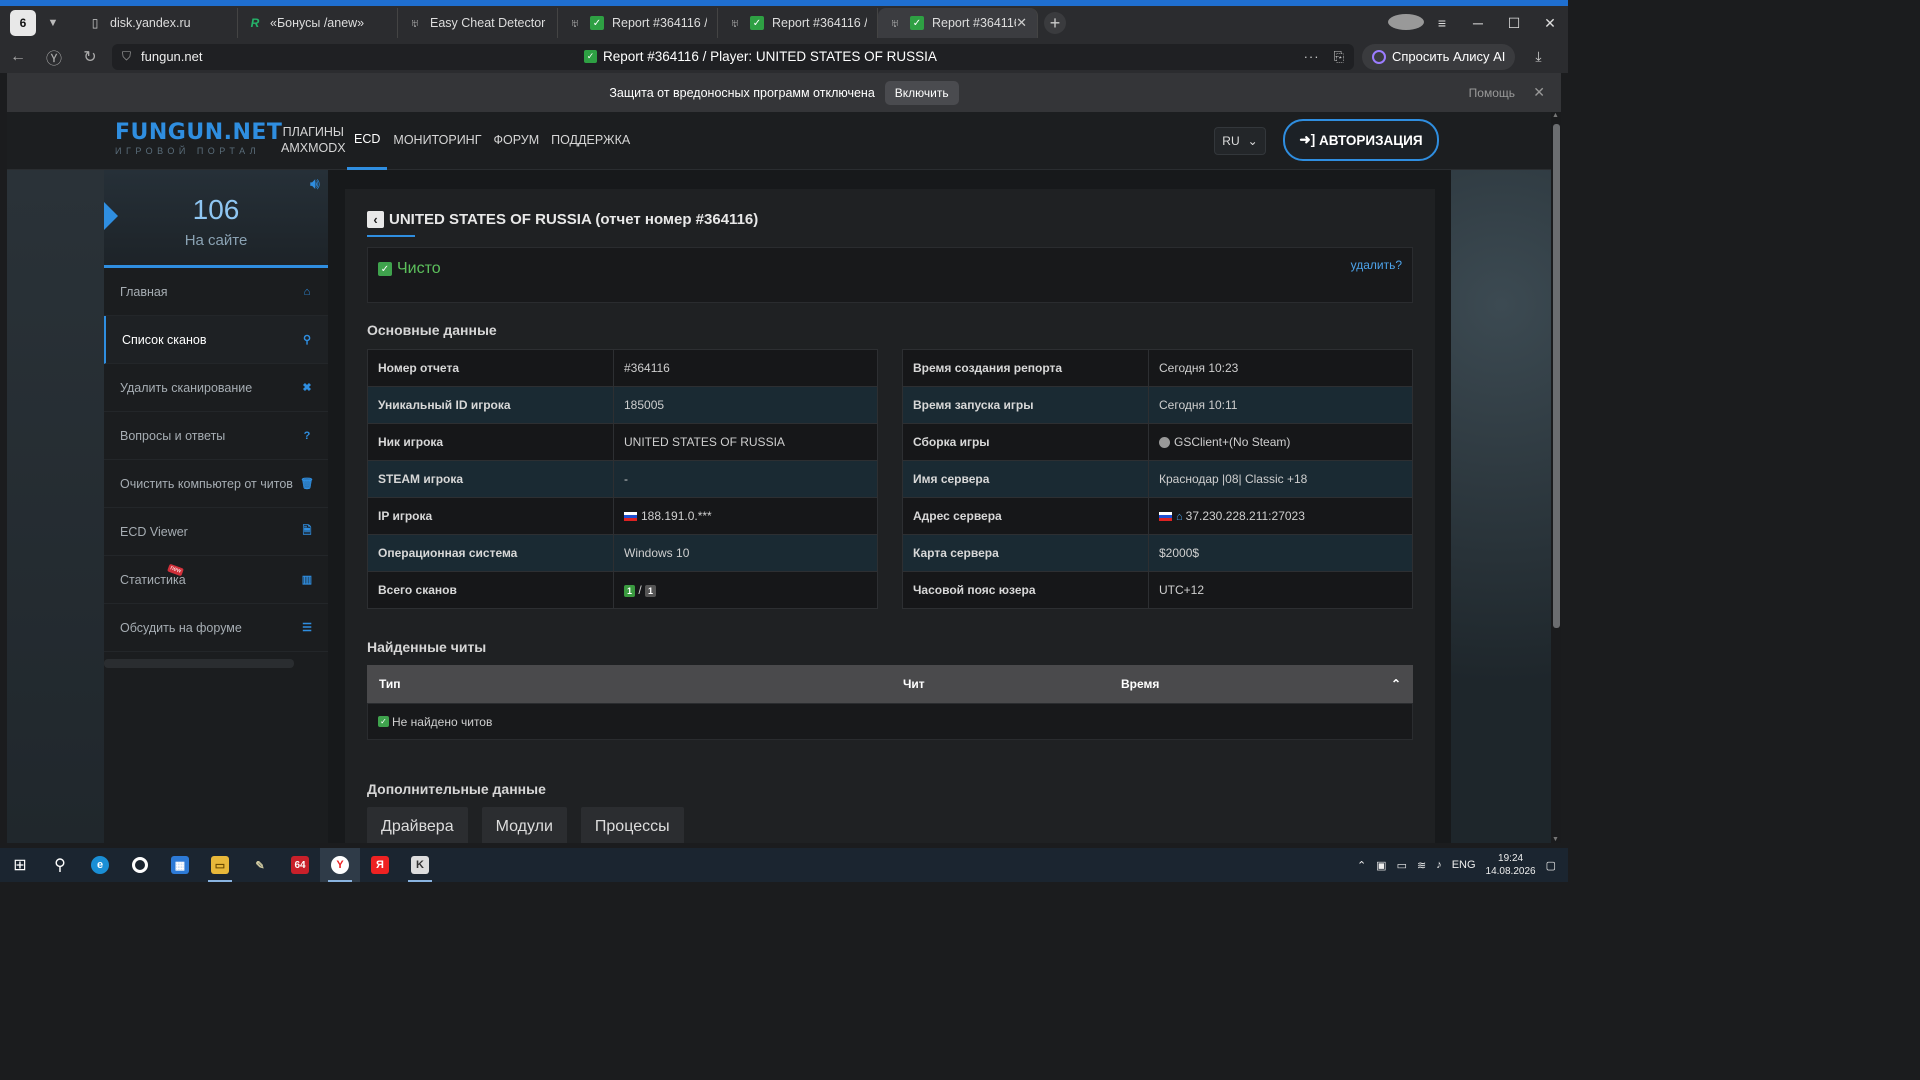 Image resolution: width=1920 pixels, height=1080 pixels. I want to click on sidebar-item-scan-list: Список сканов ⚲, so click(216, 340).